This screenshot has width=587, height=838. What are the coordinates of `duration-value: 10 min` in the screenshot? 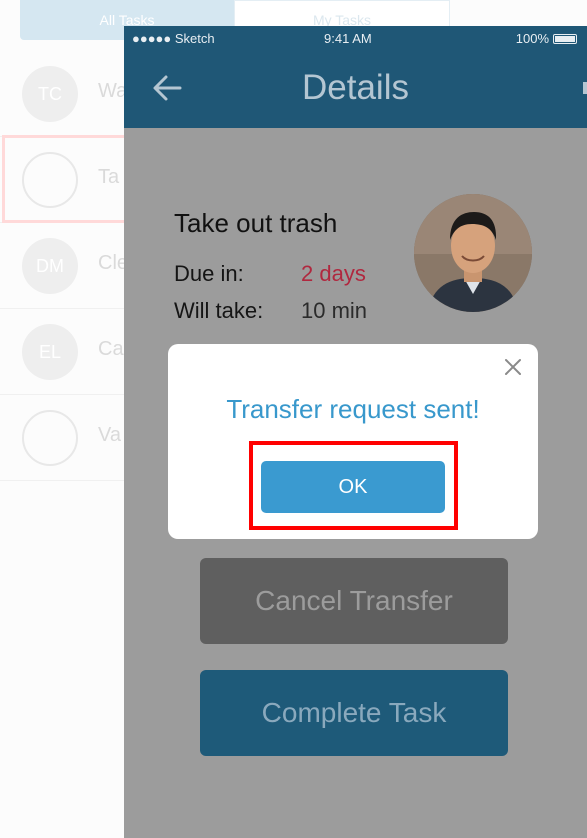 It's located at (334, 310).